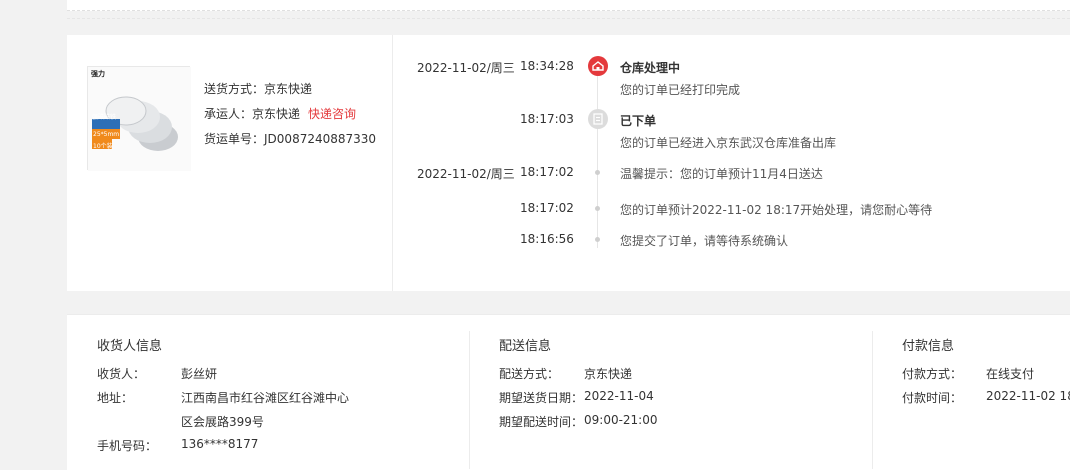 The width and height of the screenshot is (1070, 470). What do you see at coordinates (115, 398) in the screenshot?
I see `receiver-address-label: 地址：` at bounding box center [115, 398].